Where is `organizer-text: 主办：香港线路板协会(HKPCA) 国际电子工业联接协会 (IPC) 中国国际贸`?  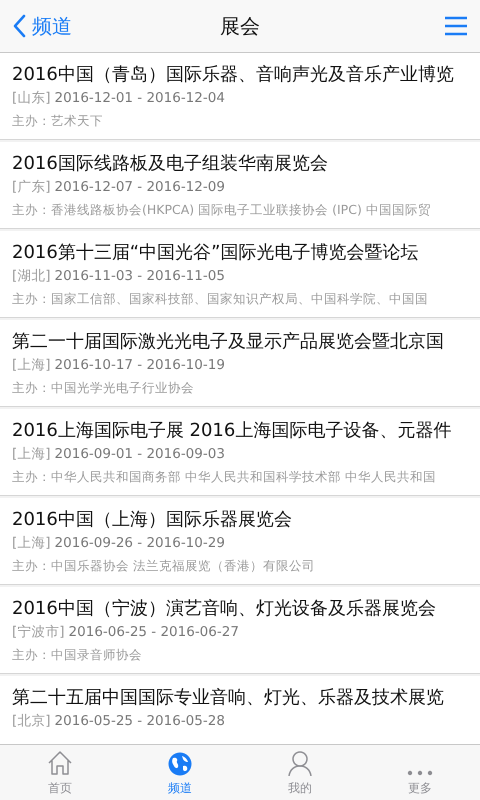 organizer-text: 主办：香港线路板协会(HKPCA) 国际电子工业联接协会 (IPC) 中国国际贸 is located at coordinates (222, 210).